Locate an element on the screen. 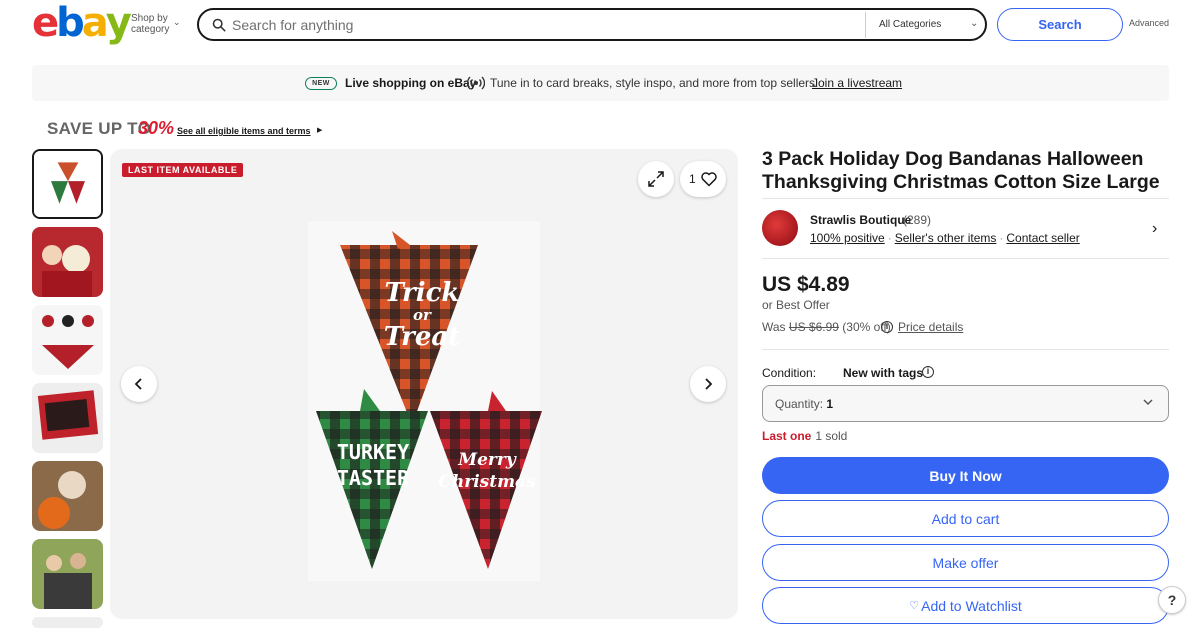  bandana-text-line2: or is located at coordinates (422, 315).